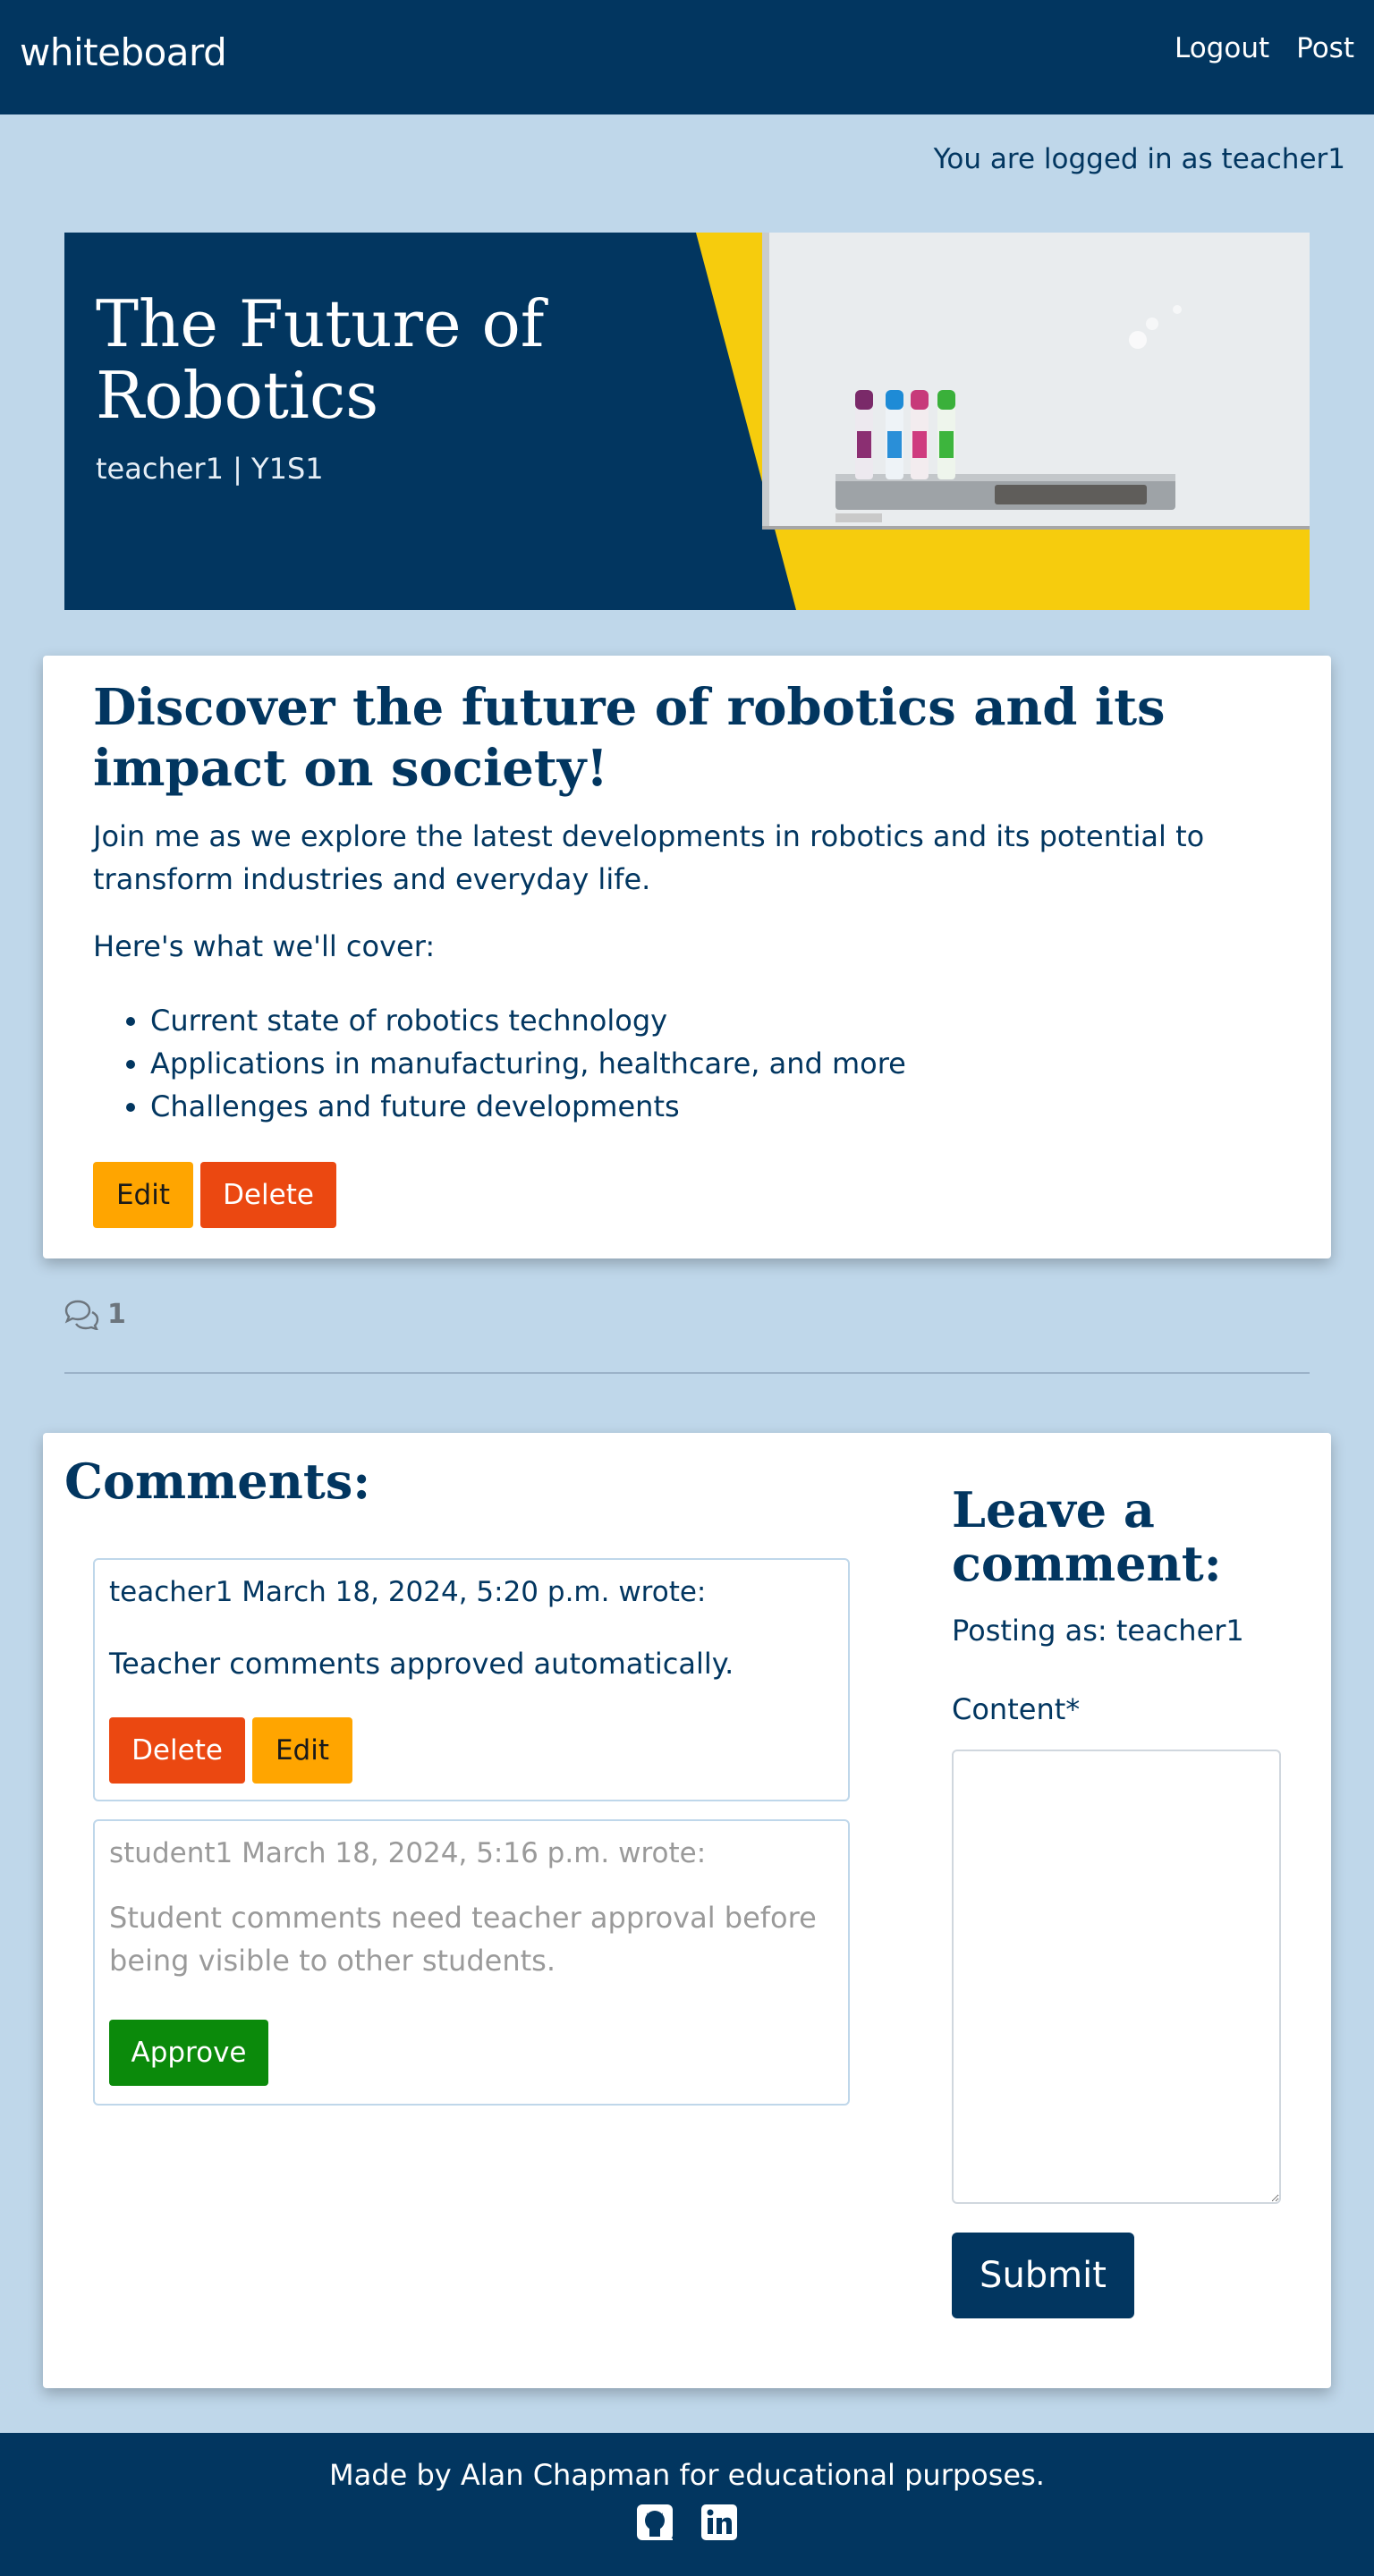  I want to click on comment-count: 1, so click(94, 1314).